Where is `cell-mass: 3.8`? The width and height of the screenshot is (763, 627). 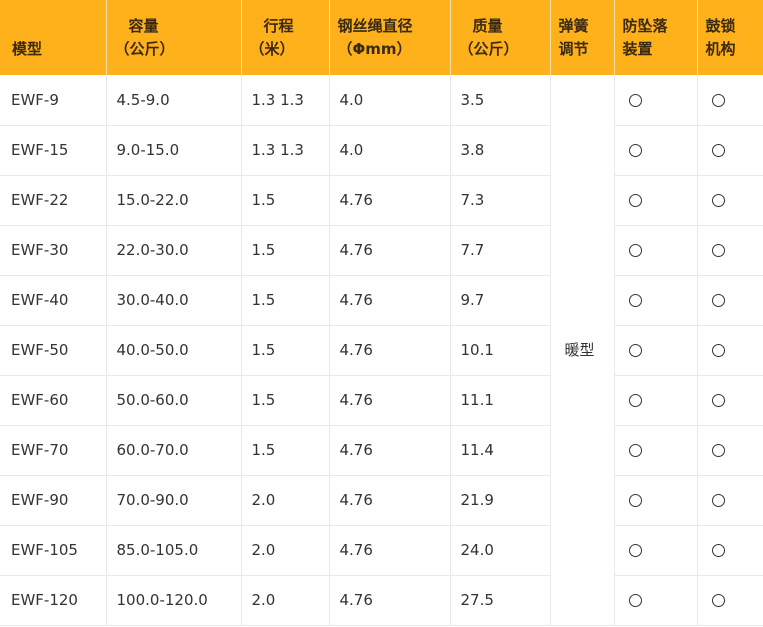
cell-mass: 3.8 is located at coordinates (500, 150).